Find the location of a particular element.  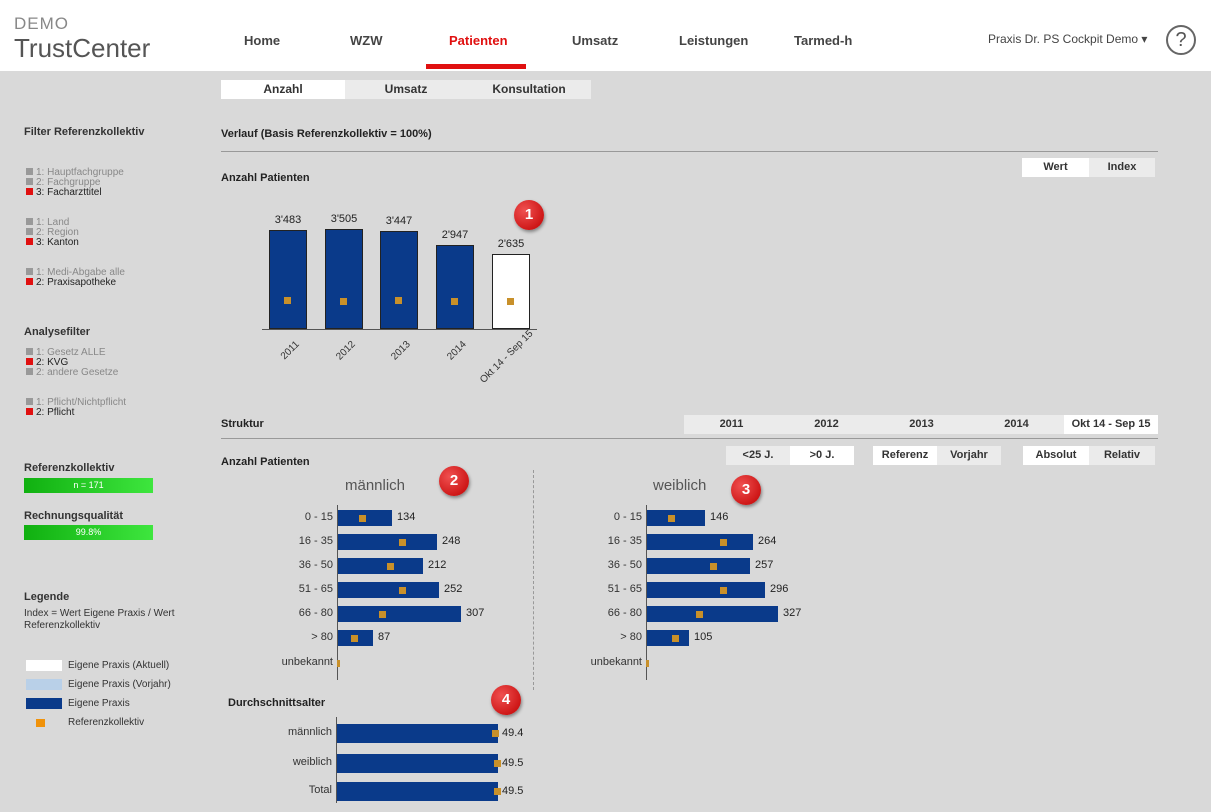

male-ref-marker is located at coordinates (354, 638).